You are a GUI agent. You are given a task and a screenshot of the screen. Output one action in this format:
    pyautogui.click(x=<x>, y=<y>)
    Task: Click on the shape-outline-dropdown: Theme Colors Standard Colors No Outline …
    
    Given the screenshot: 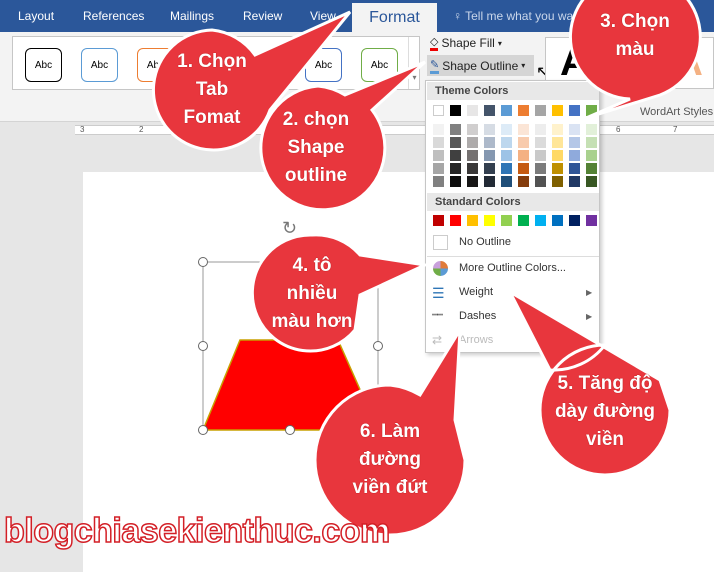 What is the action you would take?
    pyautogui.click(x=512, y=216)
    